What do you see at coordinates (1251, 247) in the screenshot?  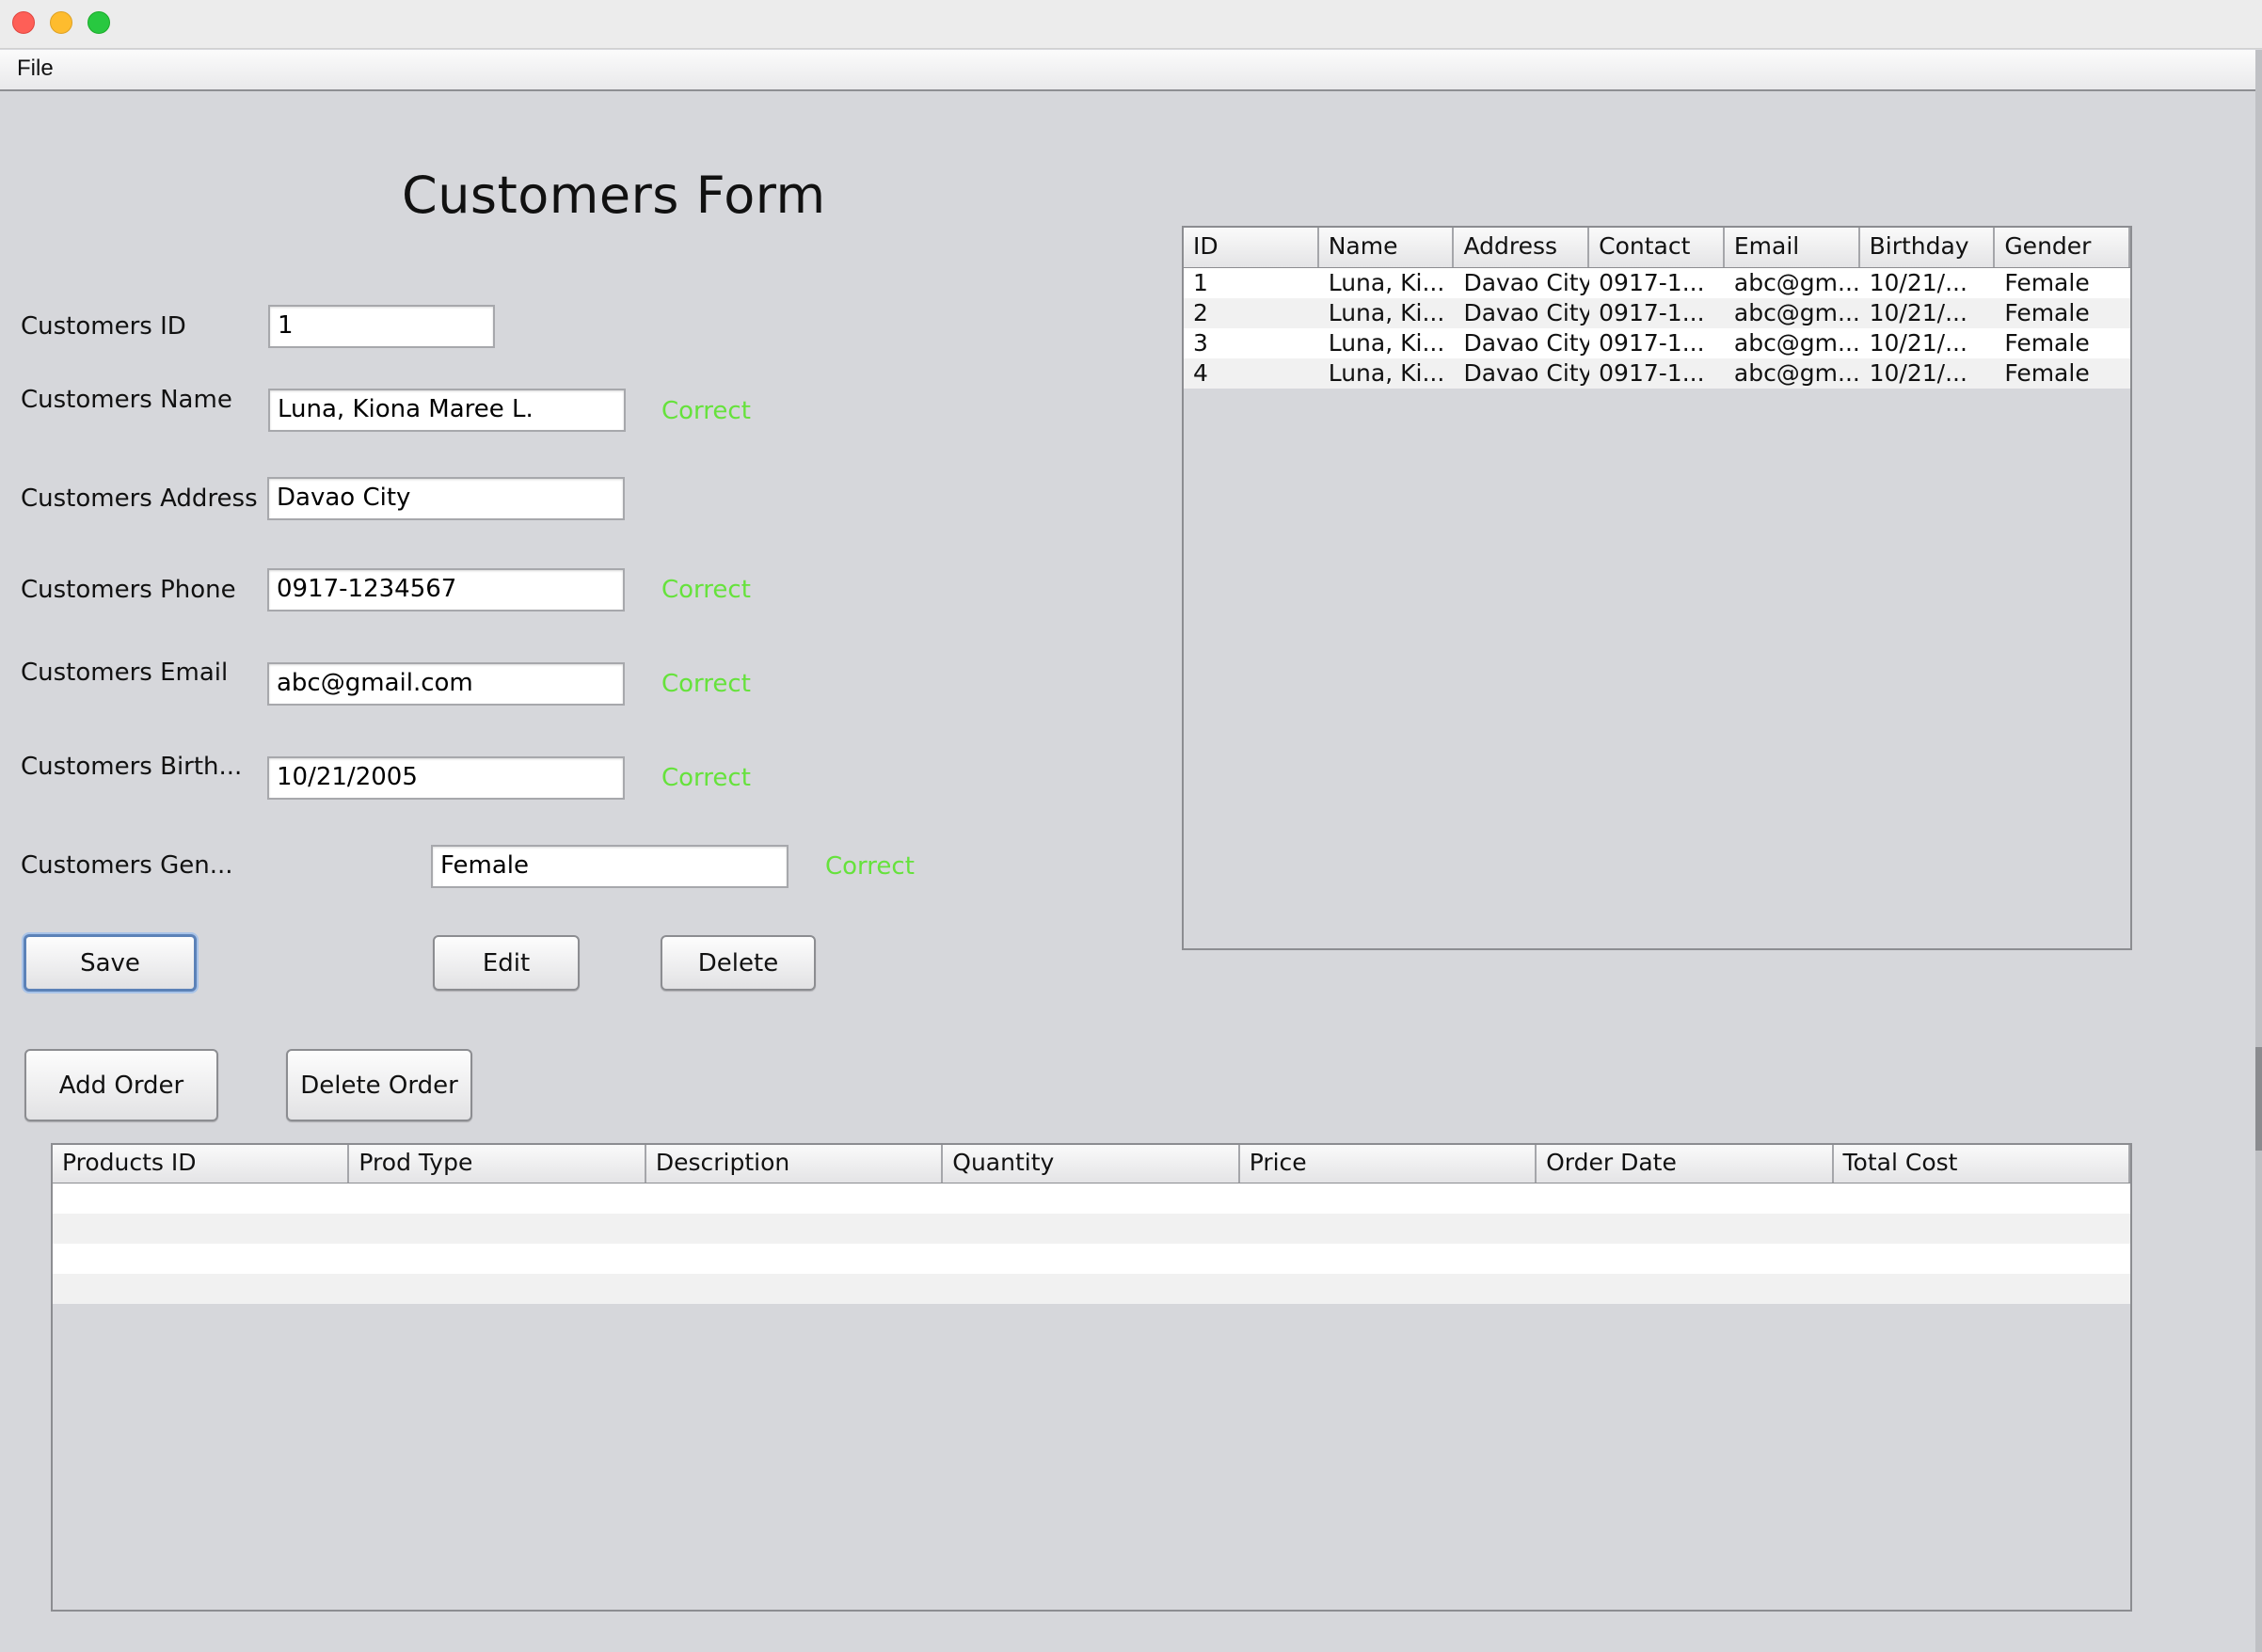 I see `customers-col-header: ID` at bounding box center [1251, 247].